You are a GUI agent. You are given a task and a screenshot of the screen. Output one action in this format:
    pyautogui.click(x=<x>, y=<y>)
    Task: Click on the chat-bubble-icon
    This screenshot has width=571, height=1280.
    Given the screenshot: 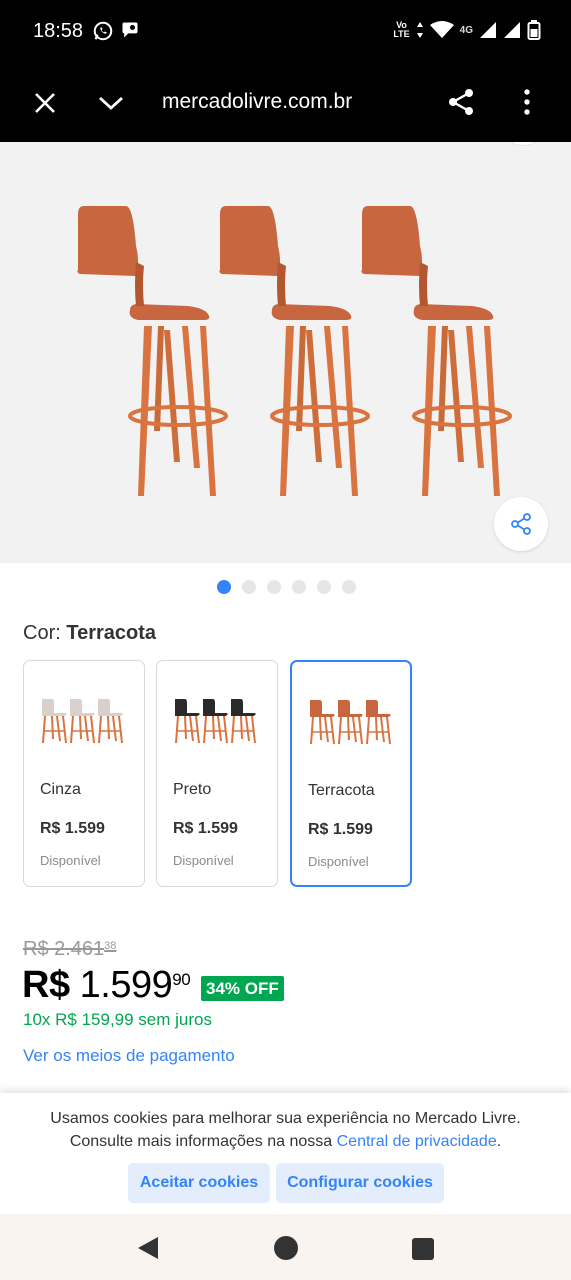 What is the action you would take?
    pyautogui.click(x=130, y=30)
    